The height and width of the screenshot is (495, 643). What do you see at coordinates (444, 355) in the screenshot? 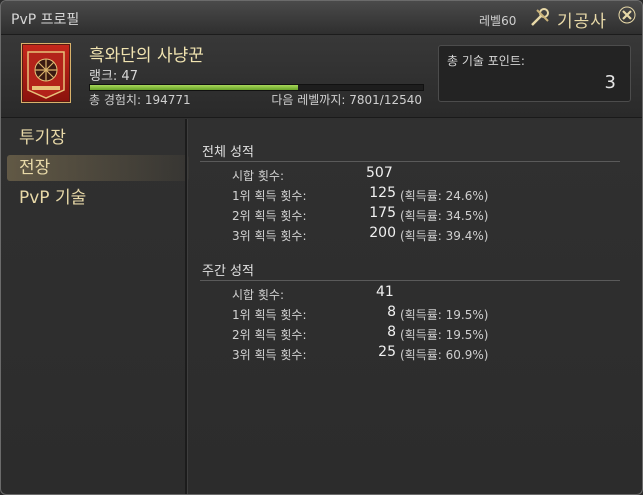
I see `weekly-third-rate: (획득률: 60.9%)` at bounding box center [444, 355].